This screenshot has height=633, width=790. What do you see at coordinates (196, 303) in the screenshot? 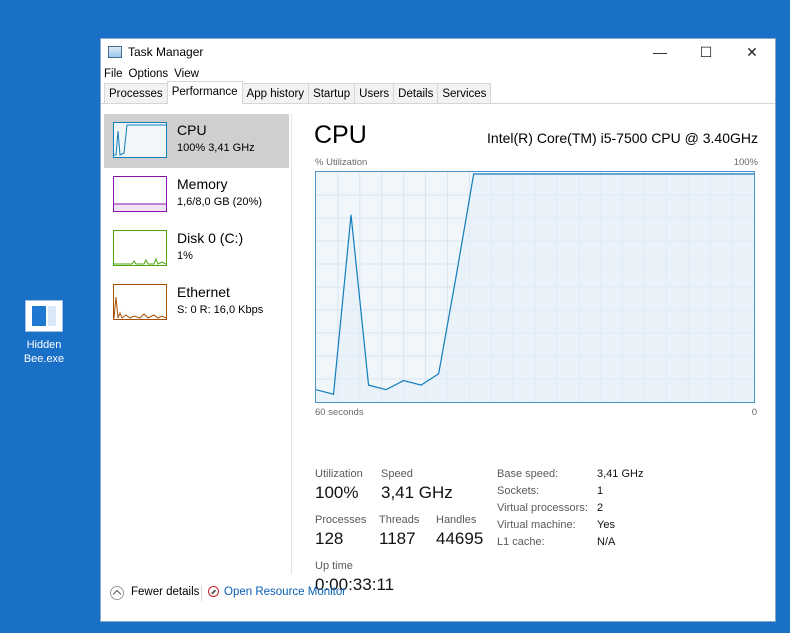
I see `sidebar-item-ethernet: Ethernet S: 0 R: 16,0 Kbps` at bounding box center [196, 303].